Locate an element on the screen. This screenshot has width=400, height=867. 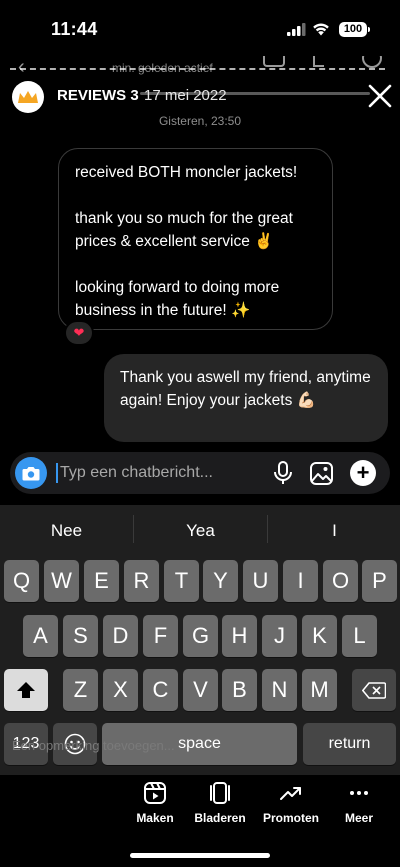
message-composer: + is located at coordinates (200, 473).